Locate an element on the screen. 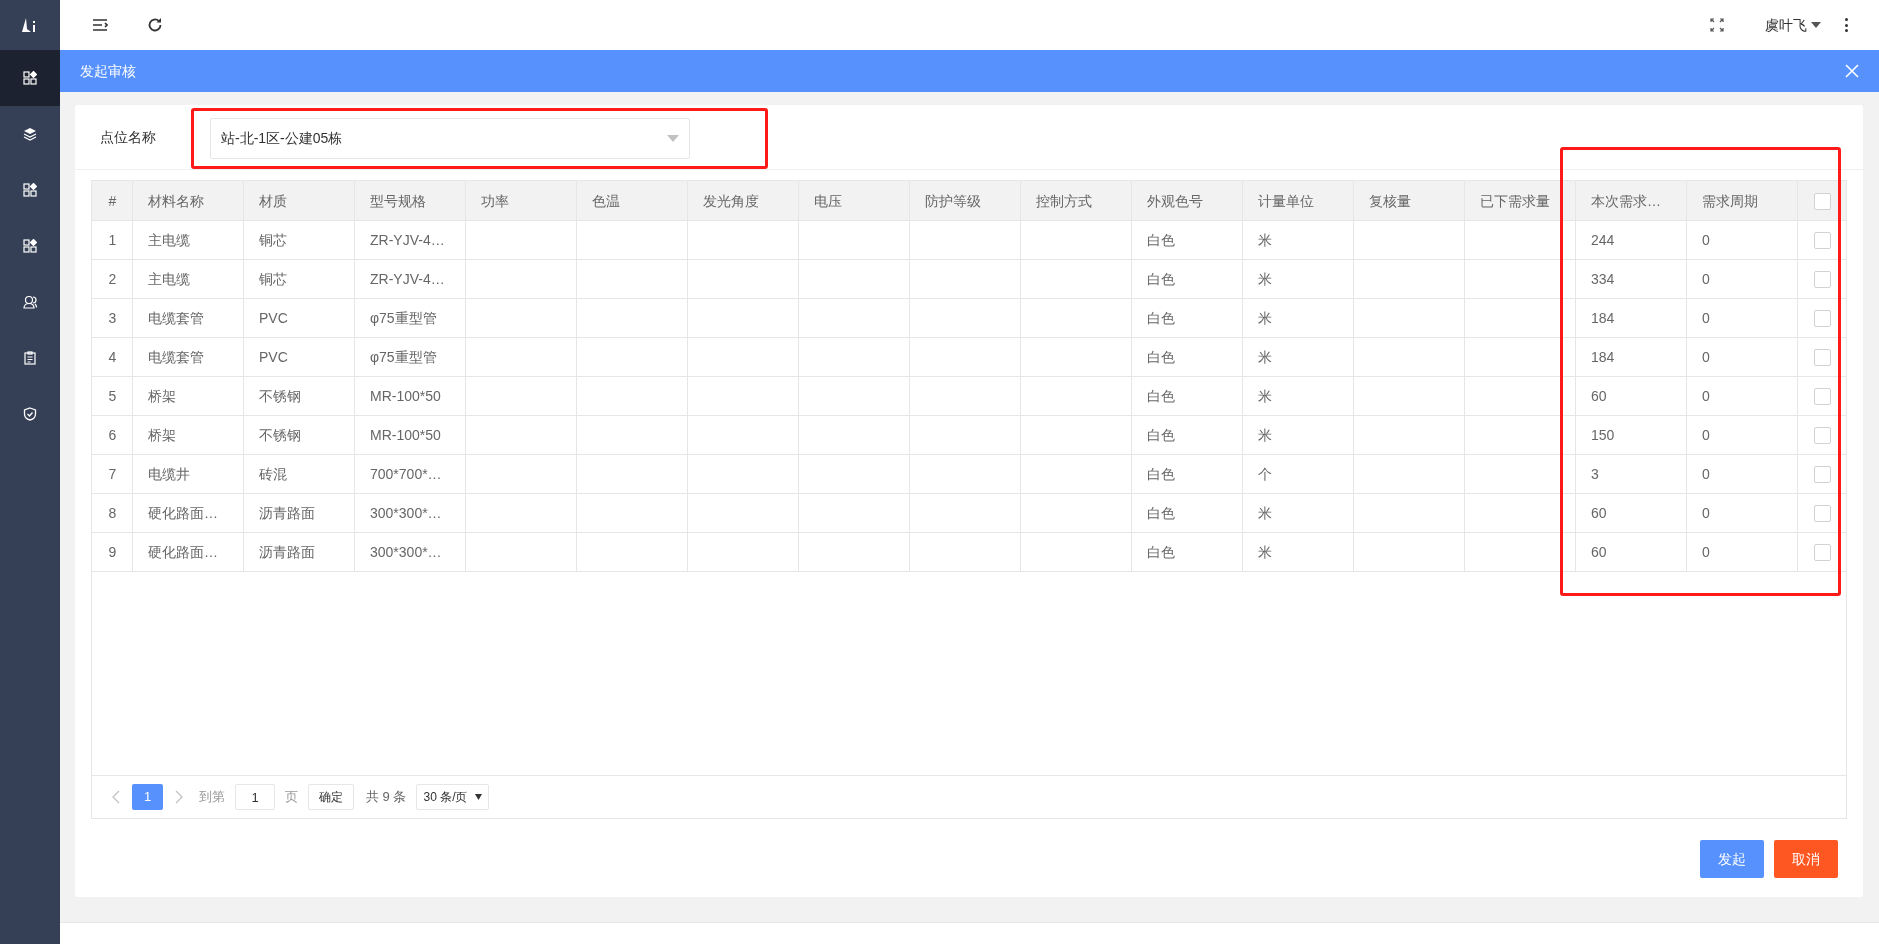 This screenshot has width=1879, height=944. column-header: 外观色号 is located at coordinates (1175, 201).